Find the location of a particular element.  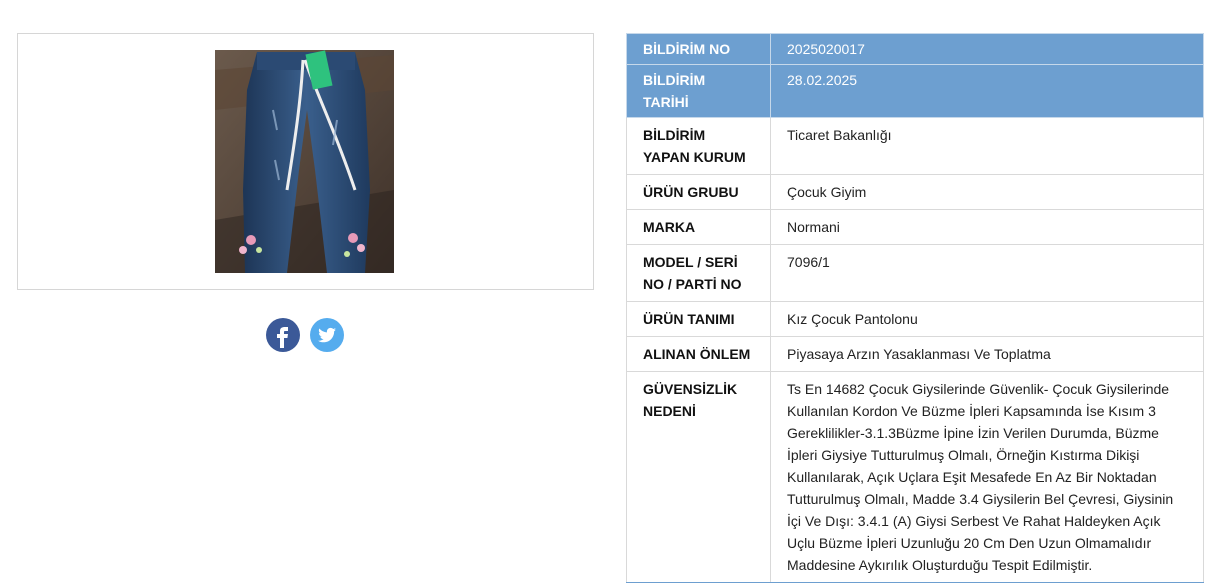

row-urun-tanimi: ÜRÜN TANIMI Kız Çocuk Pantolonu is located at coordinates (915, 319).